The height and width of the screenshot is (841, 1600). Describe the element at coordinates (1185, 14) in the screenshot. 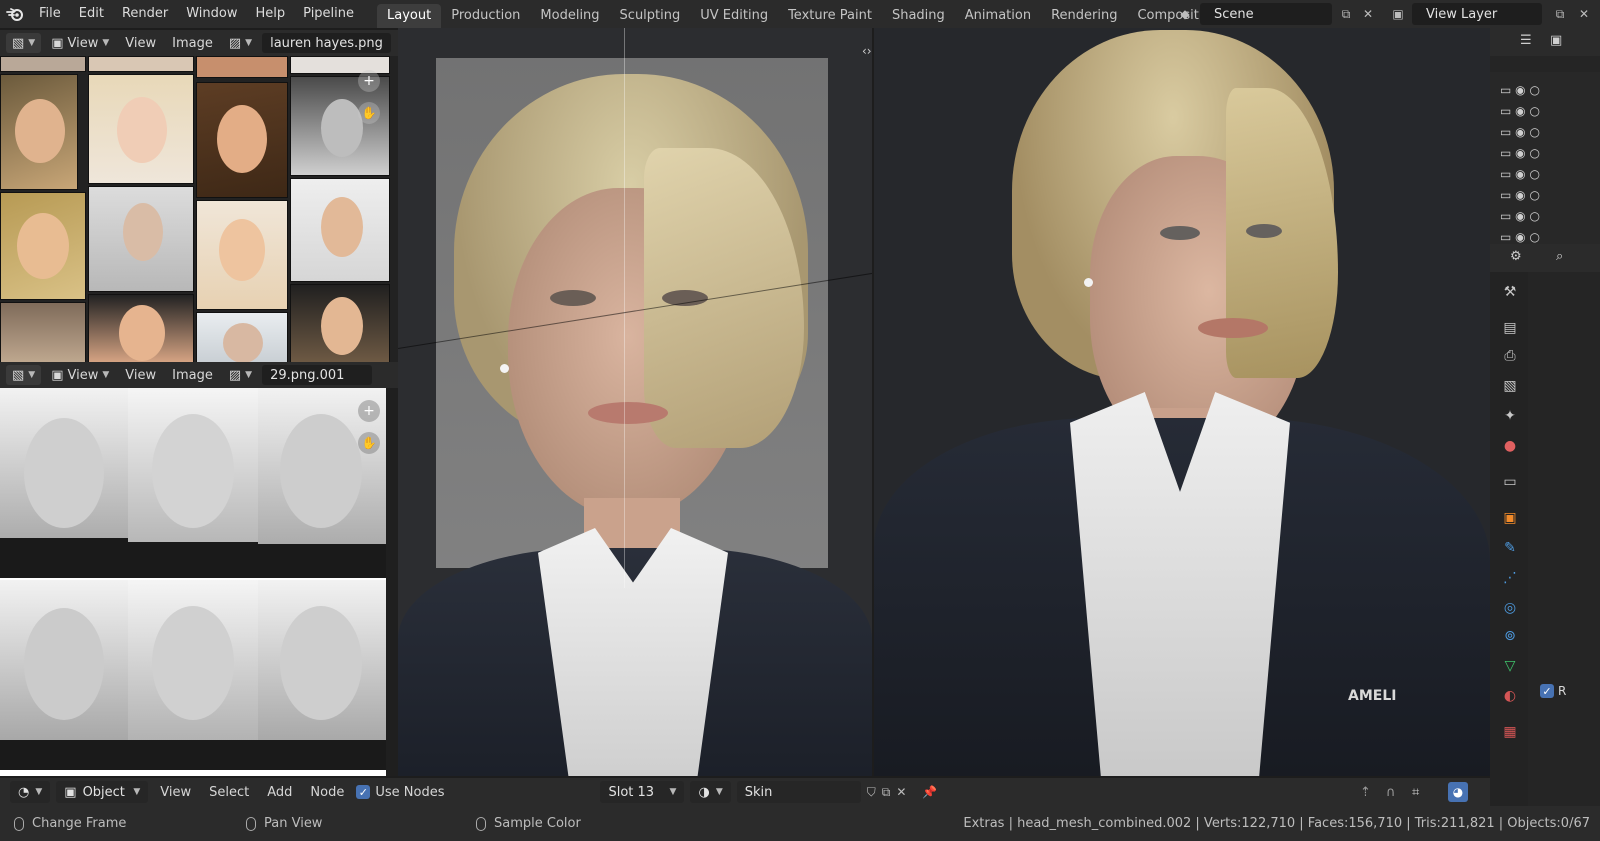

I see `scene-selector-icon: ◆` at that location.